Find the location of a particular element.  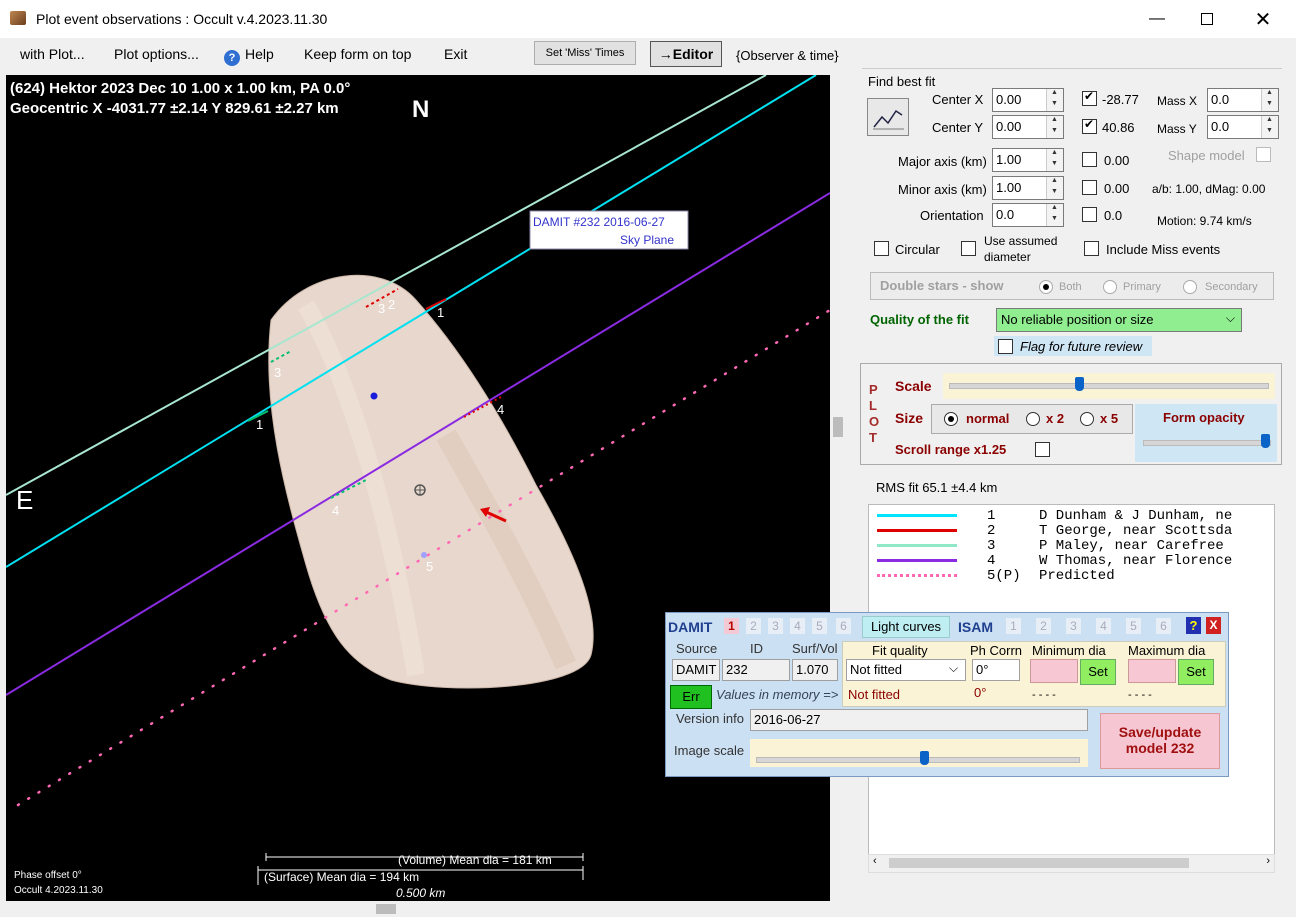

min-dia-field is located at coordinates (1054, 671).